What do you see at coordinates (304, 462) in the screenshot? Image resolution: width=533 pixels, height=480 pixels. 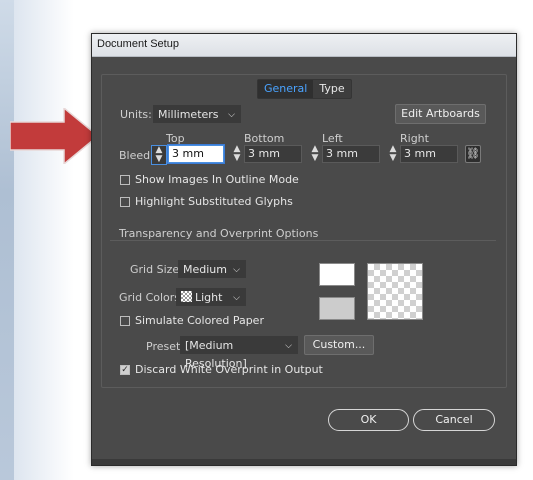 I see `window-bottom-edge` at bounding box center [304, 462].